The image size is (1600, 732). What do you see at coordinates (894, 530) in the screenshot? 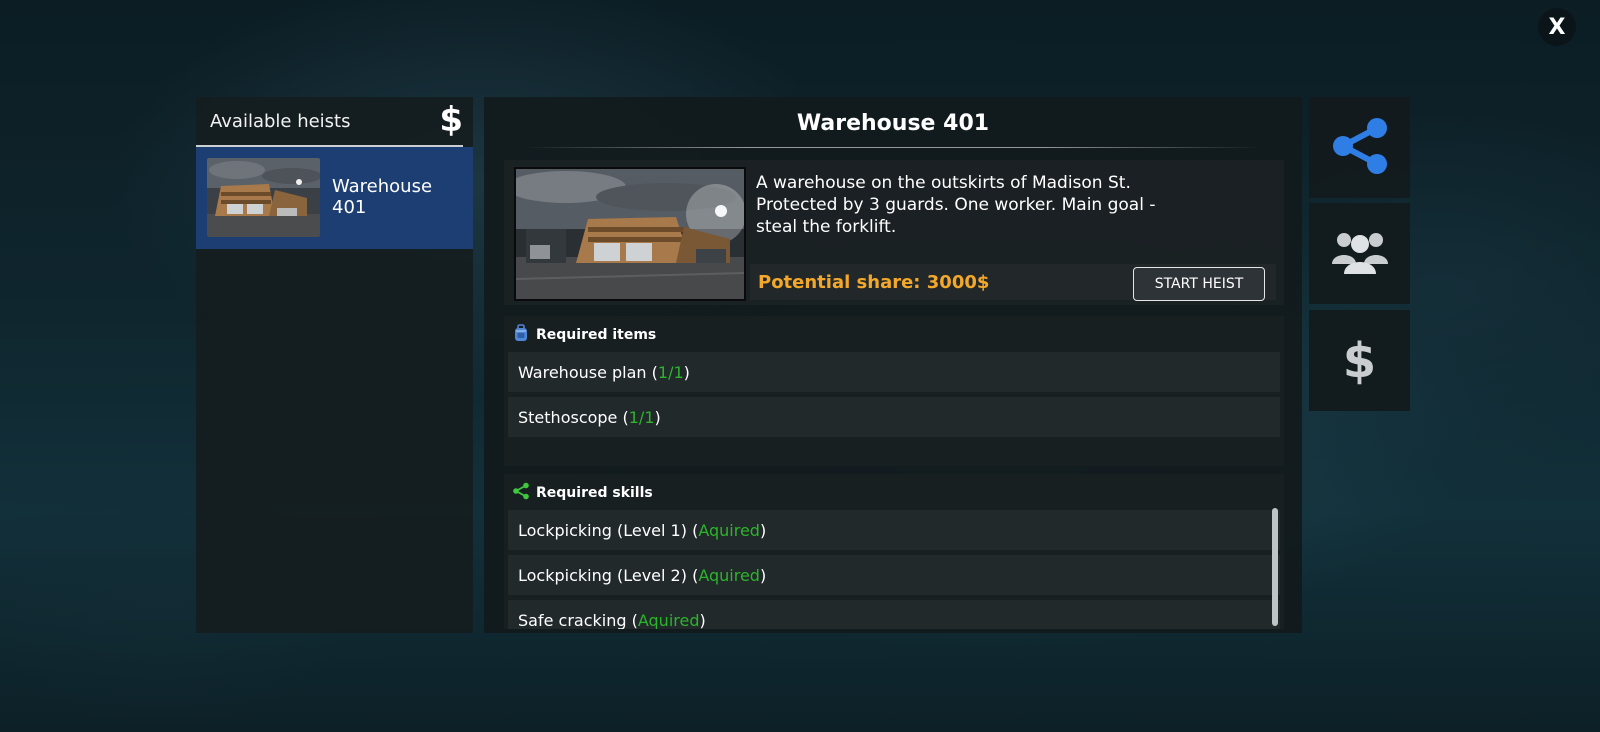
I see `required-skill-row: Lockpicking (Level 1) (Aquired)` at bounding box center [894, 530].